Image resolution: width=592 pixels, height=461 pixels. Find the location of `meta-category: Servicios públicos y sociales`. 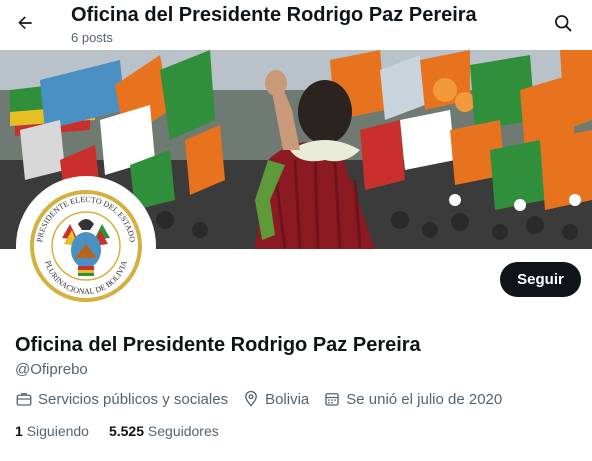

meta-category: Servicios públicos y sociales is located at coordinates (121, 399).